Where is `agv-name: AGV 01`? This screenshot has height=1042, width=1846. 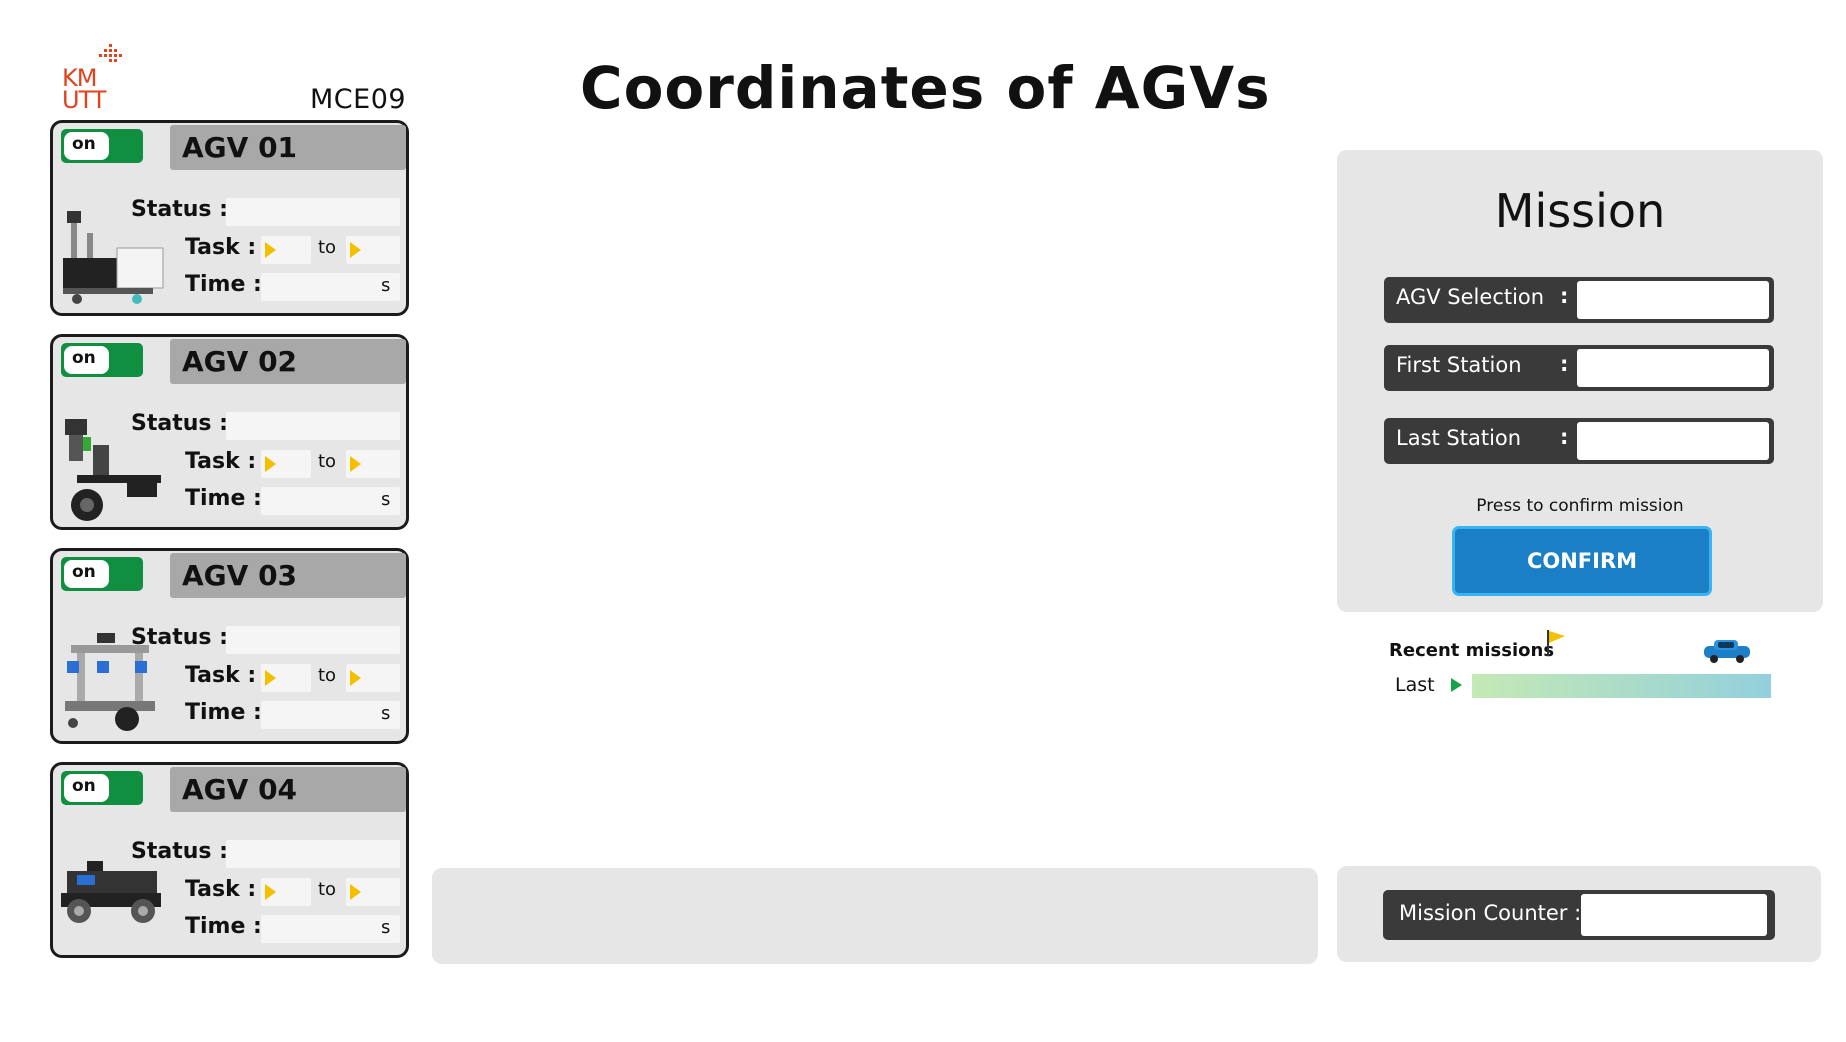 agv-name: AGV 01 is located at coordinates (288, 147).